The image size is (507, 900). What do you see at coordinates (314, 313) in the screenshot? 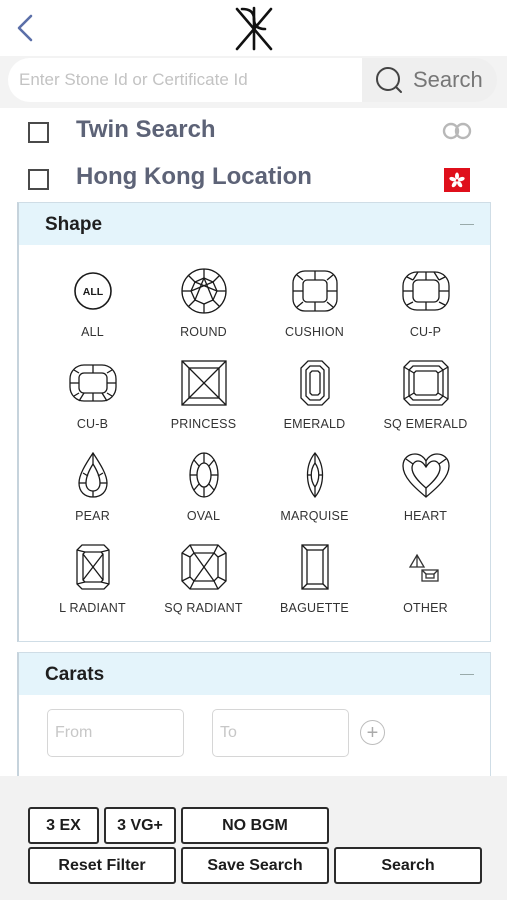
I see `shape-cushion: CUSHION` at bounding box center [314, 313].